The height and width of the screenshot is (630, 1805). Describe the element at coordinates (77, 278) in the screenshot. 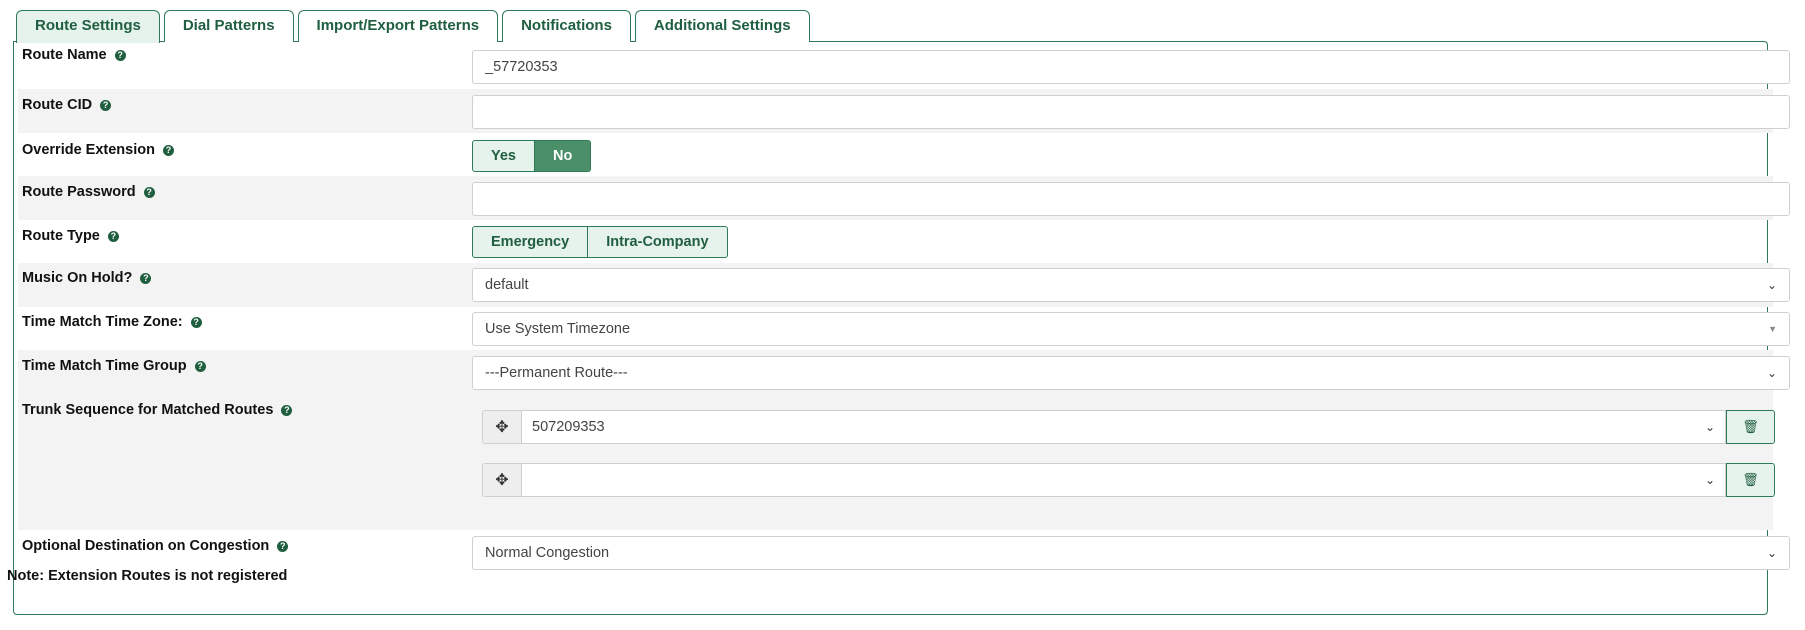

I see `music-on-hold-label-text: Music On Hold?` at that location.